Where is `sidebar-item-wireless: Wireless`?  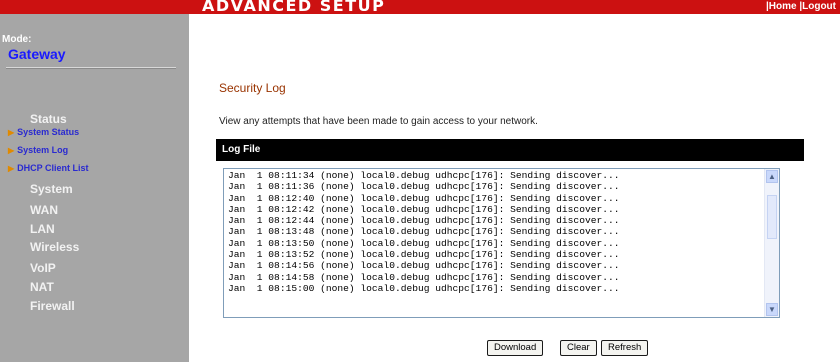
sidebar-item-wireless: Wireless is located at coordinates (54, 247).